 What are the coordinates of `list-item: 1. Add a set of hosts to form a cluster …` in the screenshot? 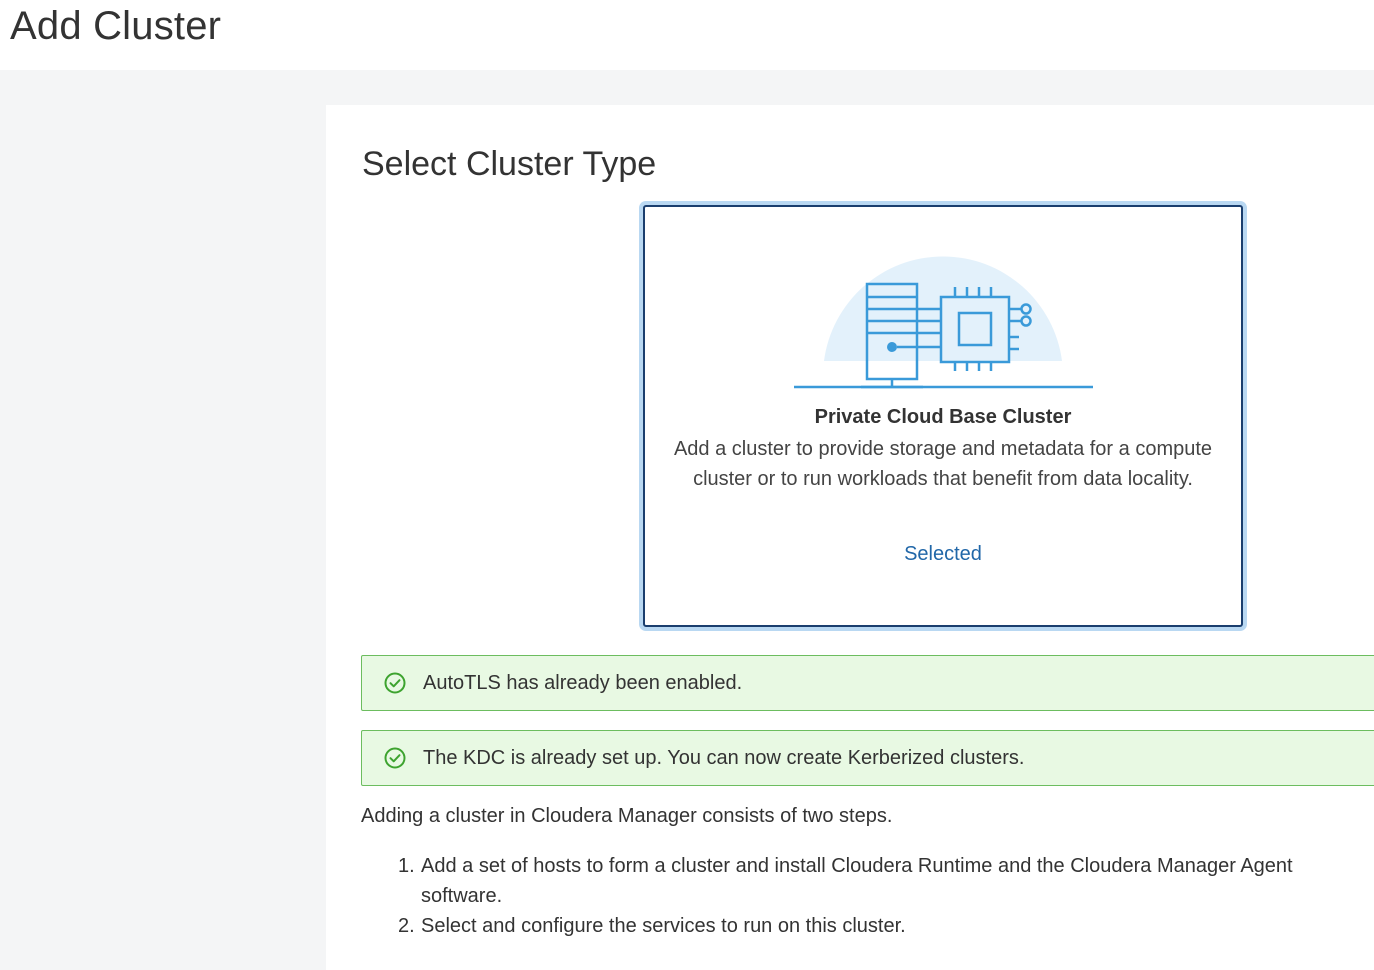 It's located at (873, 881).